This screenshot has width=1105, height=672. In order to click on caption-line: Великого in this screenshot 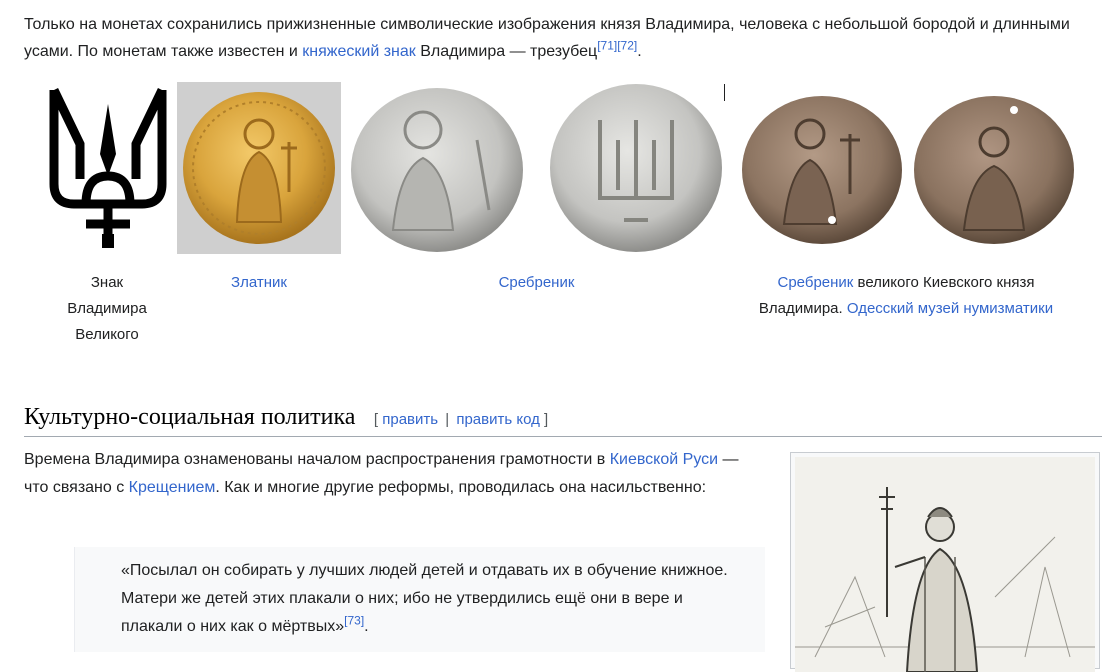, I will do `click(107, 334)`.